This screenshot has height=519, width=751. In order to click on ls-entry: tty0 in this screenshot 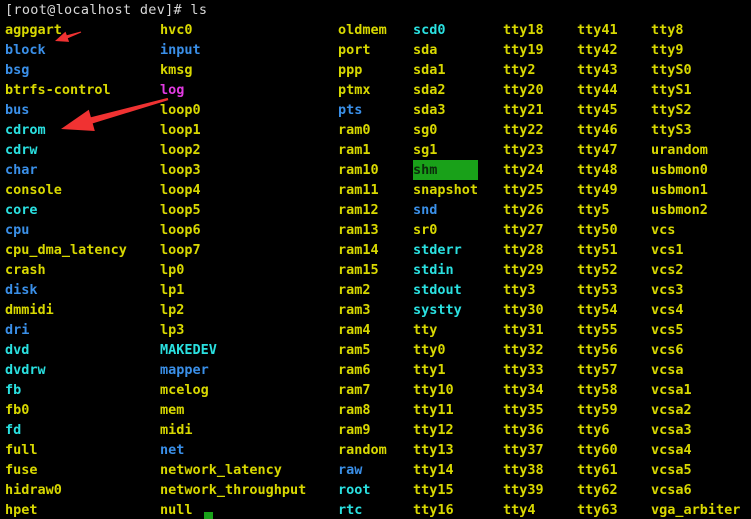, I will do `click(445, 350)`.